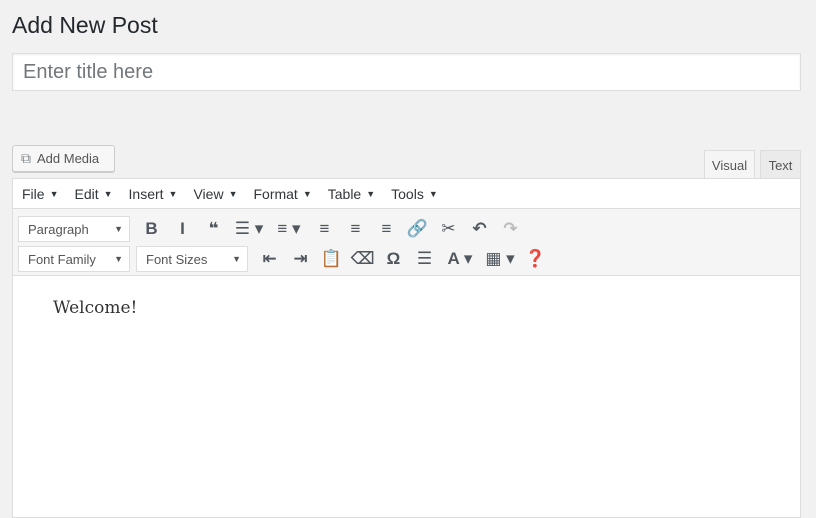 This screenshot has height=518, width=816. I want to click on format-select: Paragraph ▼, so click(74, 229).